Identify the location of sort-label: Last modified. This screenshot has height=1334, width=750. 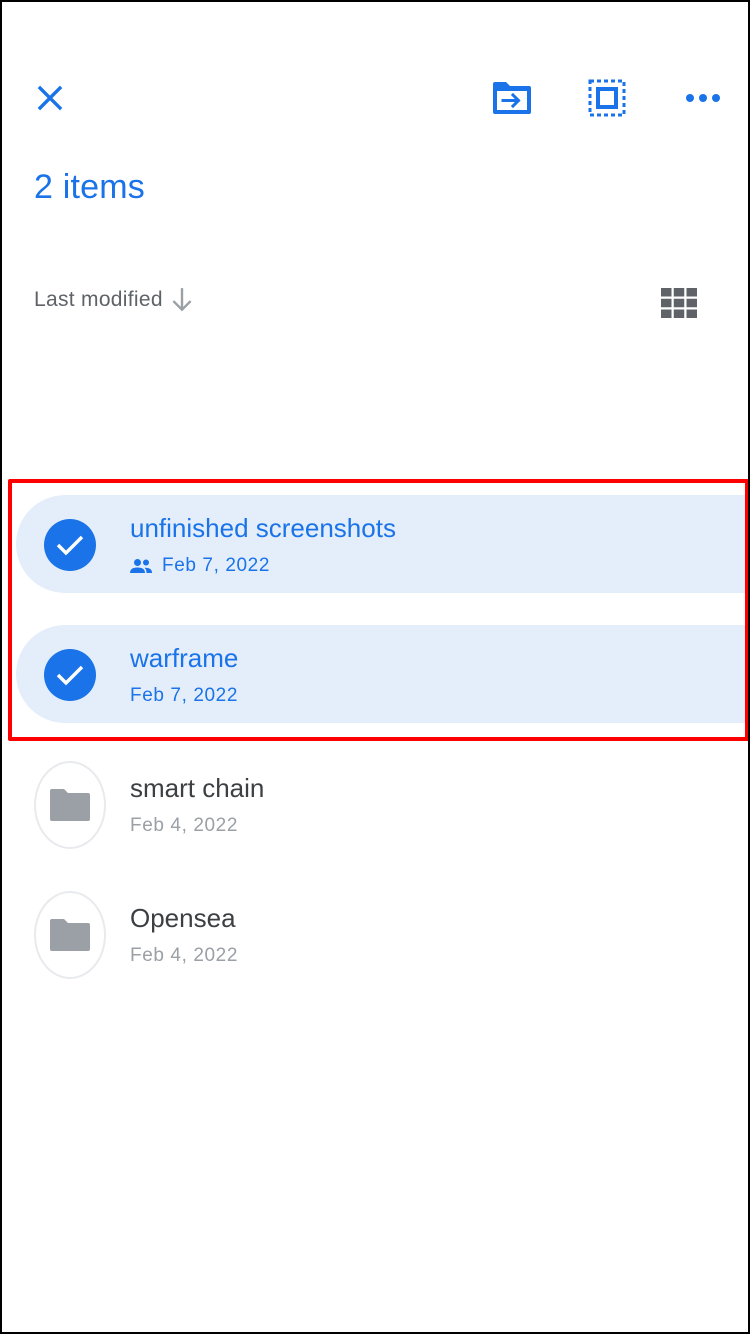
(98, 299).